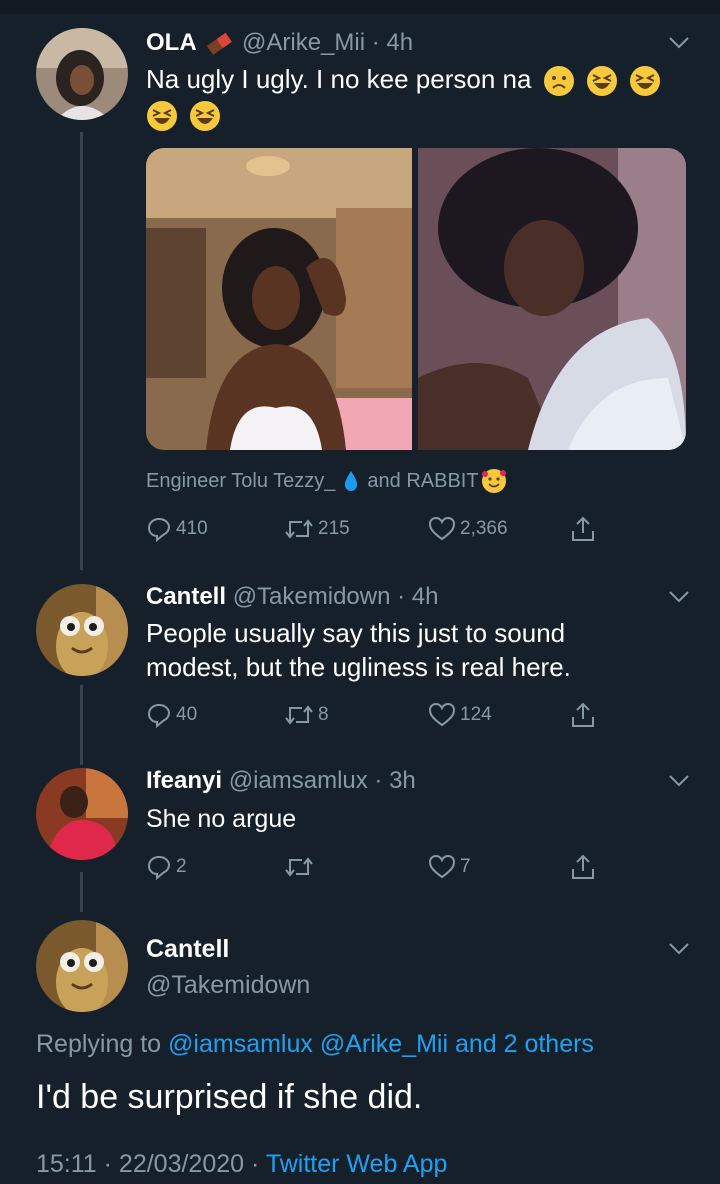 This screenshot has width=720, height=1184. Describe the element at coordinates (221, 819) in the screenshot. I see `tweet-text-content: She no argue` at that location.